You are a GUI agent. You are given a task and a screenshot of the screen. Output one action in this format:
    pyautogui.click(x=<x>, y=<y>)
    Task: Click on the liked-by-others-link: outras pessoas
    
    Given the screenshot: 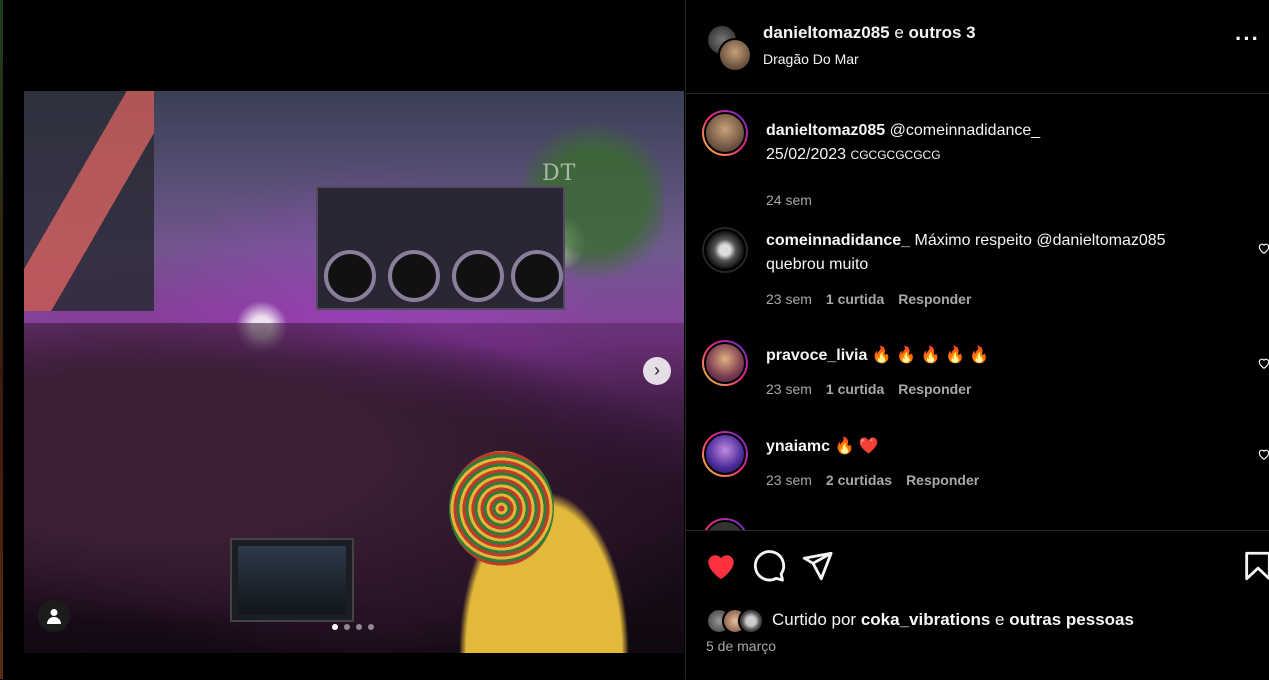 What is the action you would take?
    pyautogui.click(x=1071, y=620)
    